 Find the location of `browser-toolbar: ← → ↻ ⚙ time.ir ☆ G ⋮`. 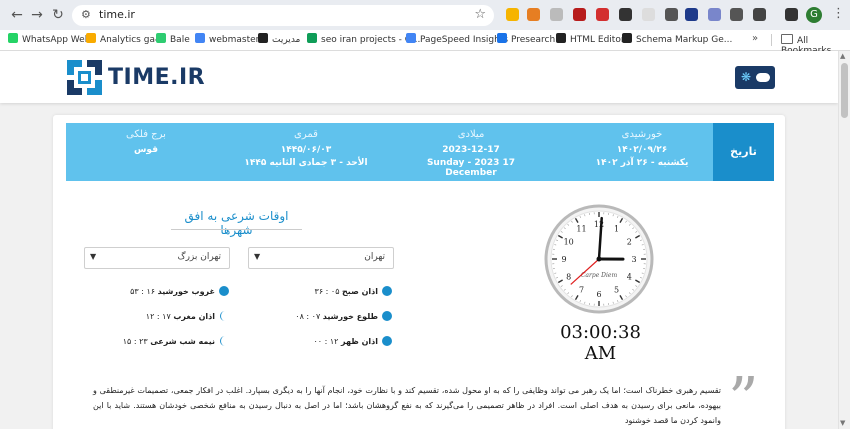

browser-toolbar: ← → ↻ ⚙ time.ir ☆ G ⋮ is located at coordinates (425, 15).